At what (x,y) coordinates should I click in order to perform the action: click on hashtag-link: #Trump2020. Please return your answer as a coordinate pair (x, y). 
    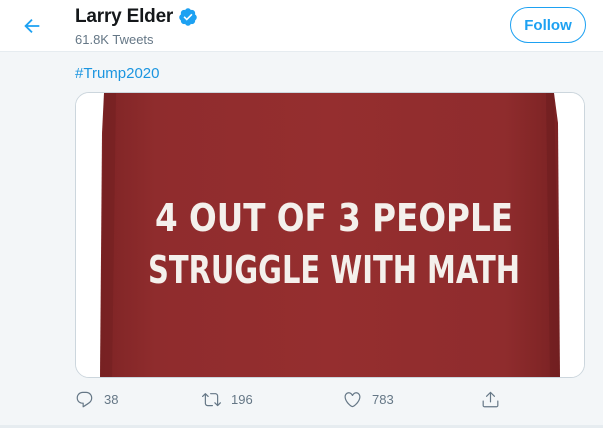
    Looking at the image, I should click on (117, 73).